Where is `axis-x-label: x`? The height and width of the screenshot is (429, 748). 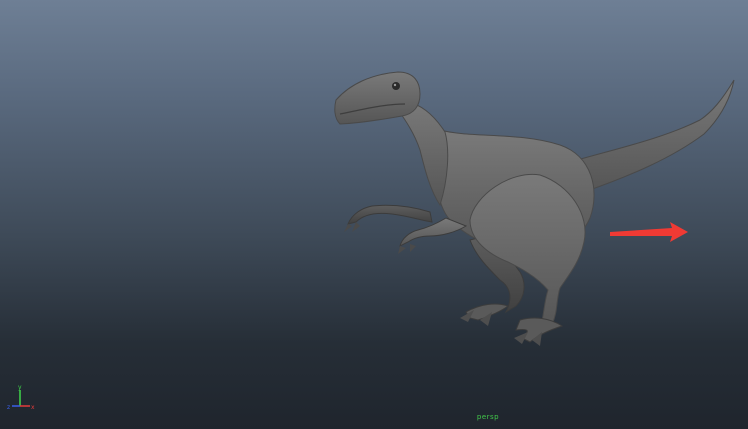
axis-x-label: x is located at coordinates (33, 407).